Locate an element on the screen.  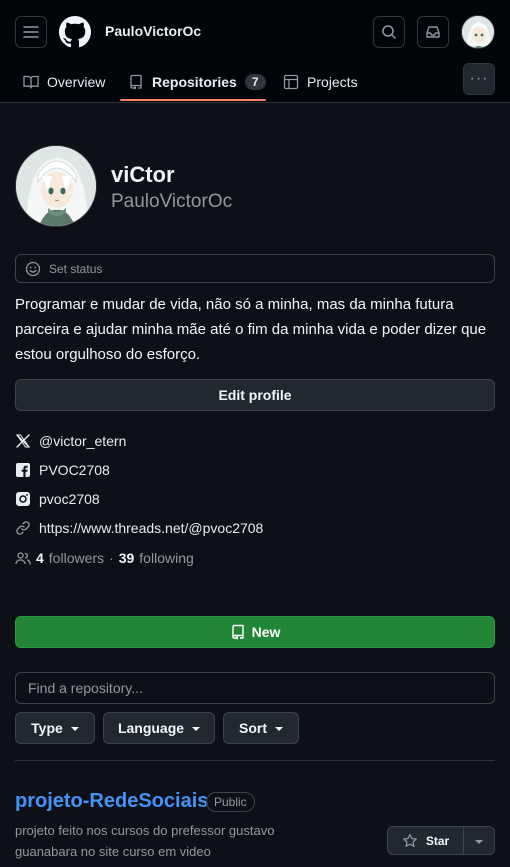
new-repo-button: New is located at coordinates (255, 632).